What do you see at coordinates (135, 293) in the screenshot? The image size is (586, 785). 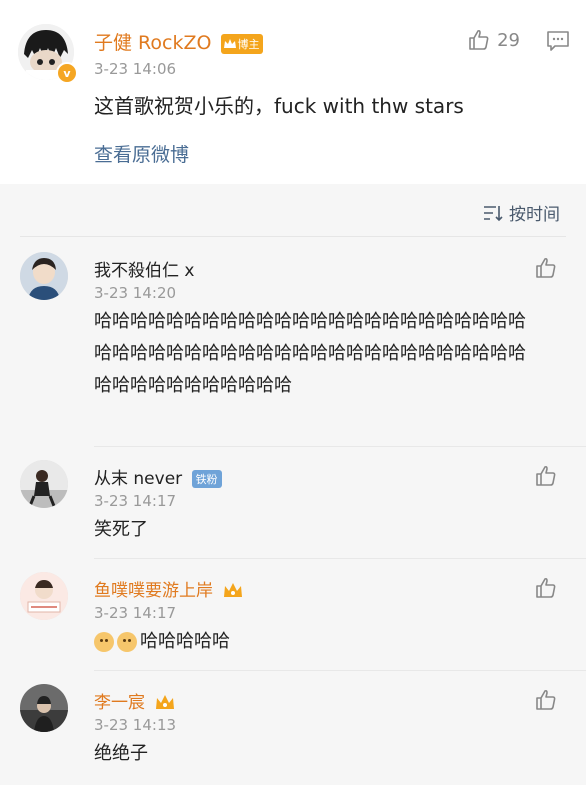 I see `comment-timestamp: 3-23 14:20` at bounding box center [135, 293].